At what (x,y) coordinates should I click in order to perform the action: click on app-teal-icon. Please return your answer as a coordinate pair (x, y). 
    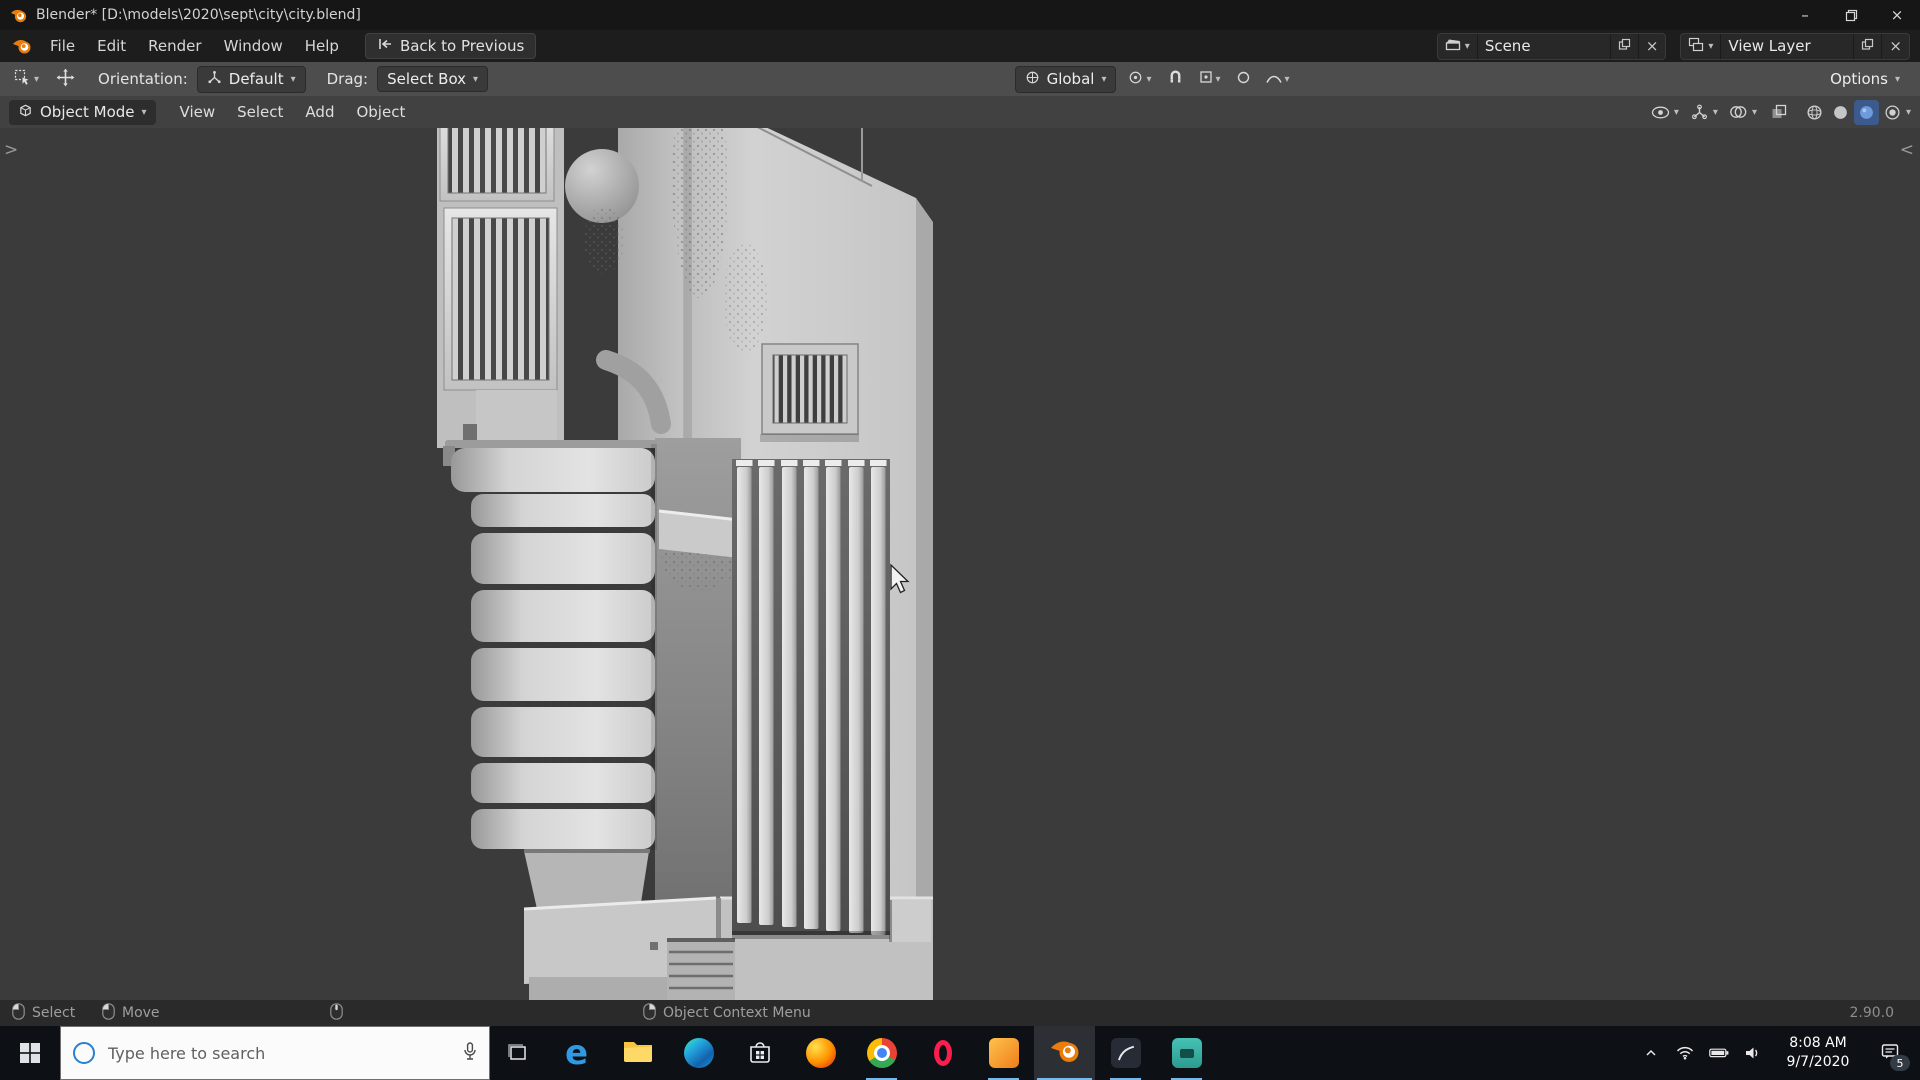
    Looking at the image, I should click on (1186, 1053).